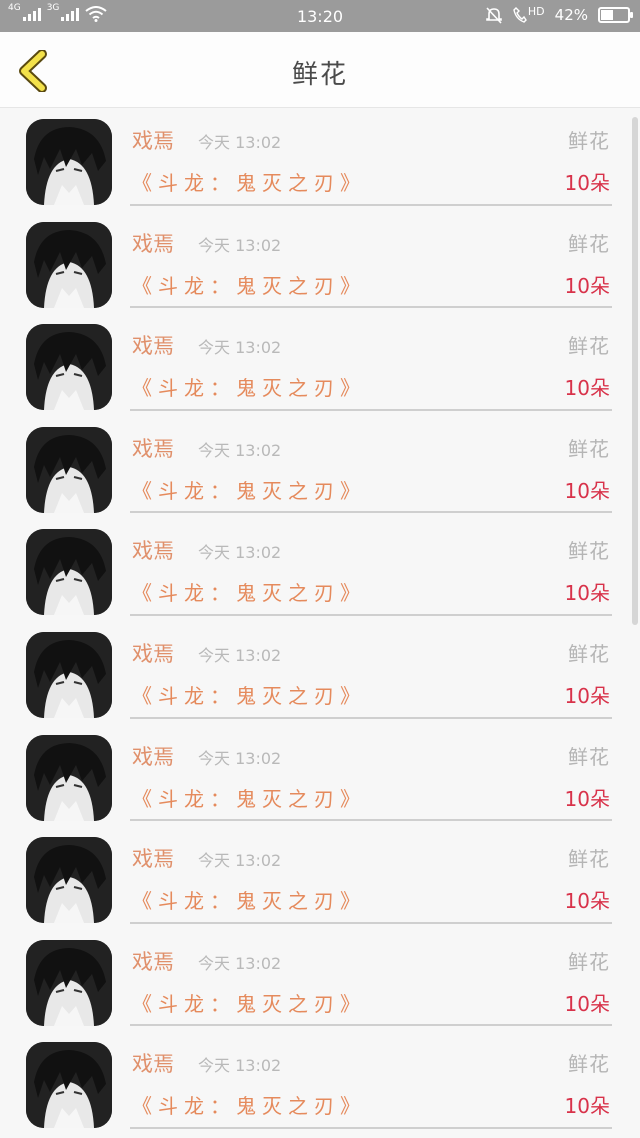  I want to click on status-right: HD 42%, so click(559, 14).